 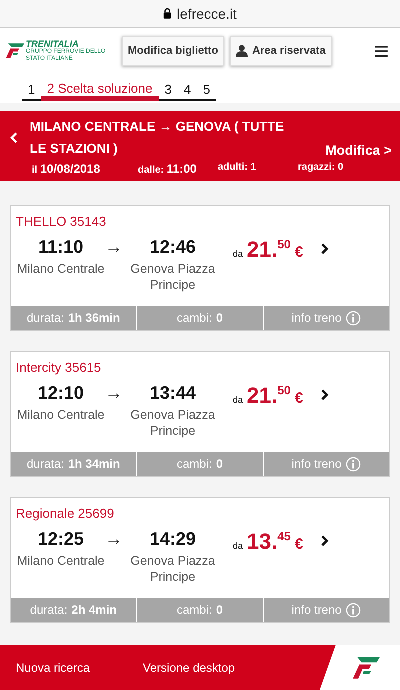 I want to click on url-text: lefrecce.it, so click(x=207, y=14).